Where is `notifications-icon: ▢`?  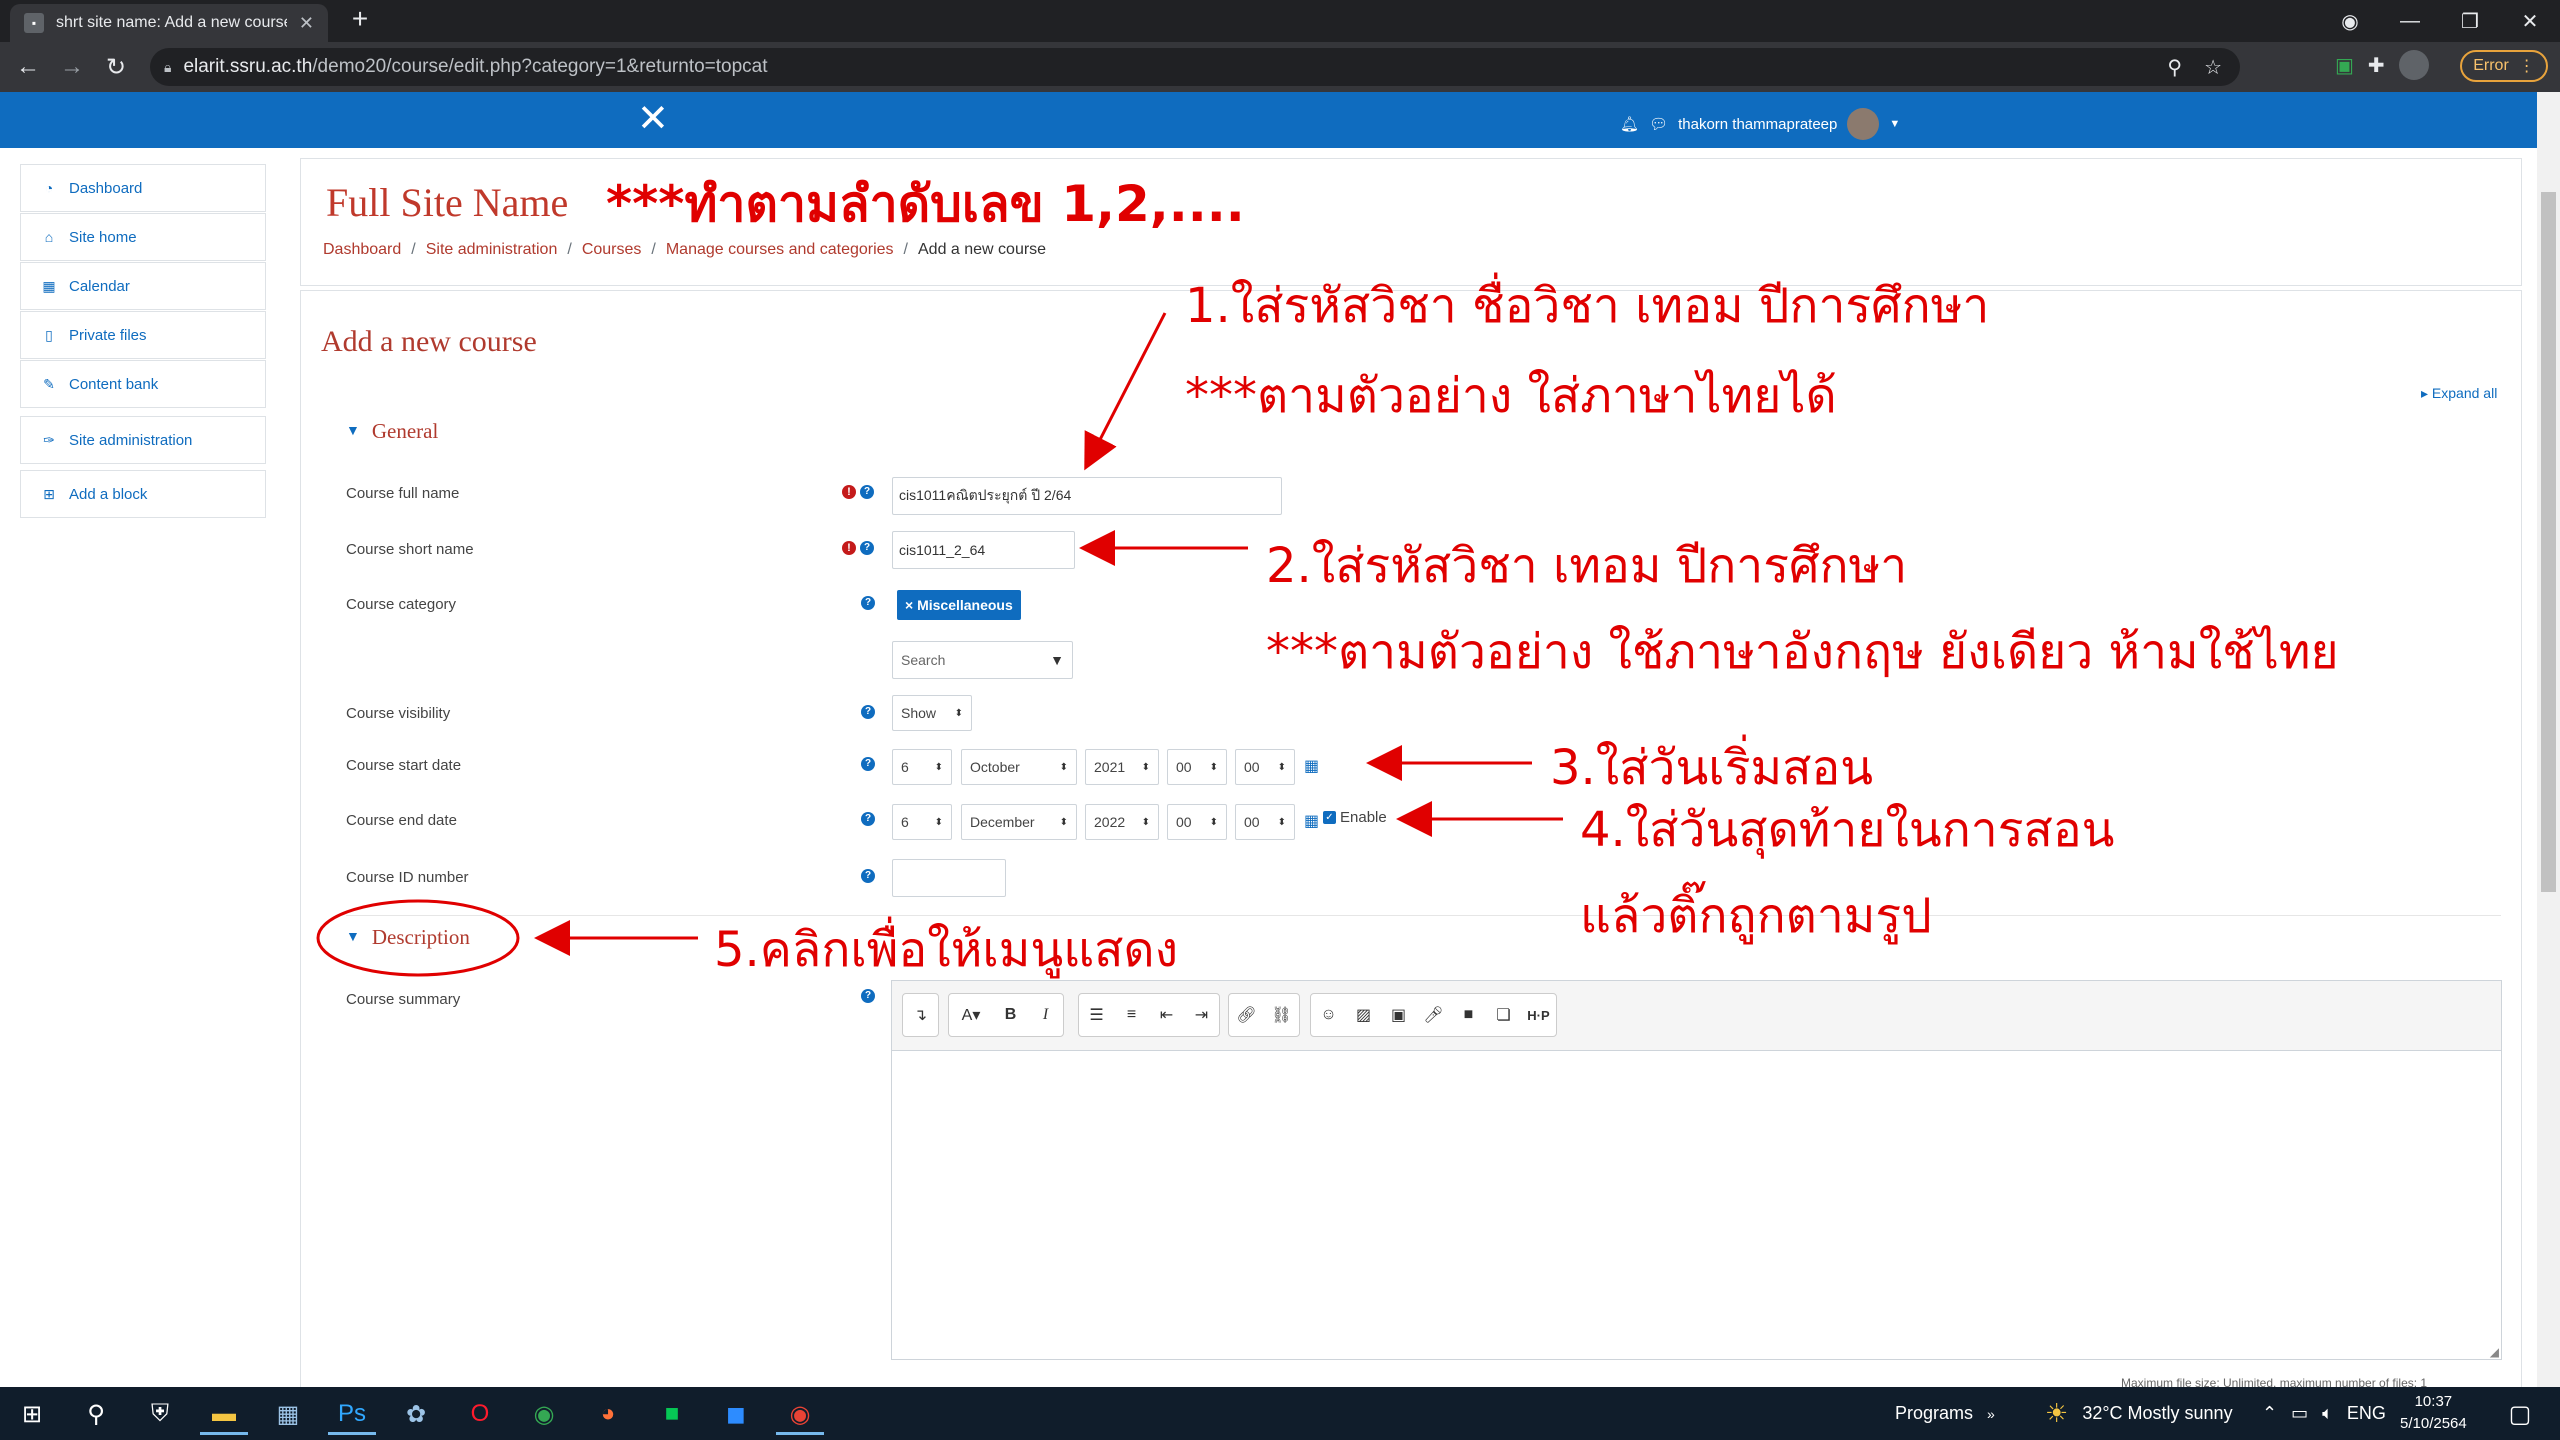
notifications-icon: ▢ is located at coordinates (2520, 1414).